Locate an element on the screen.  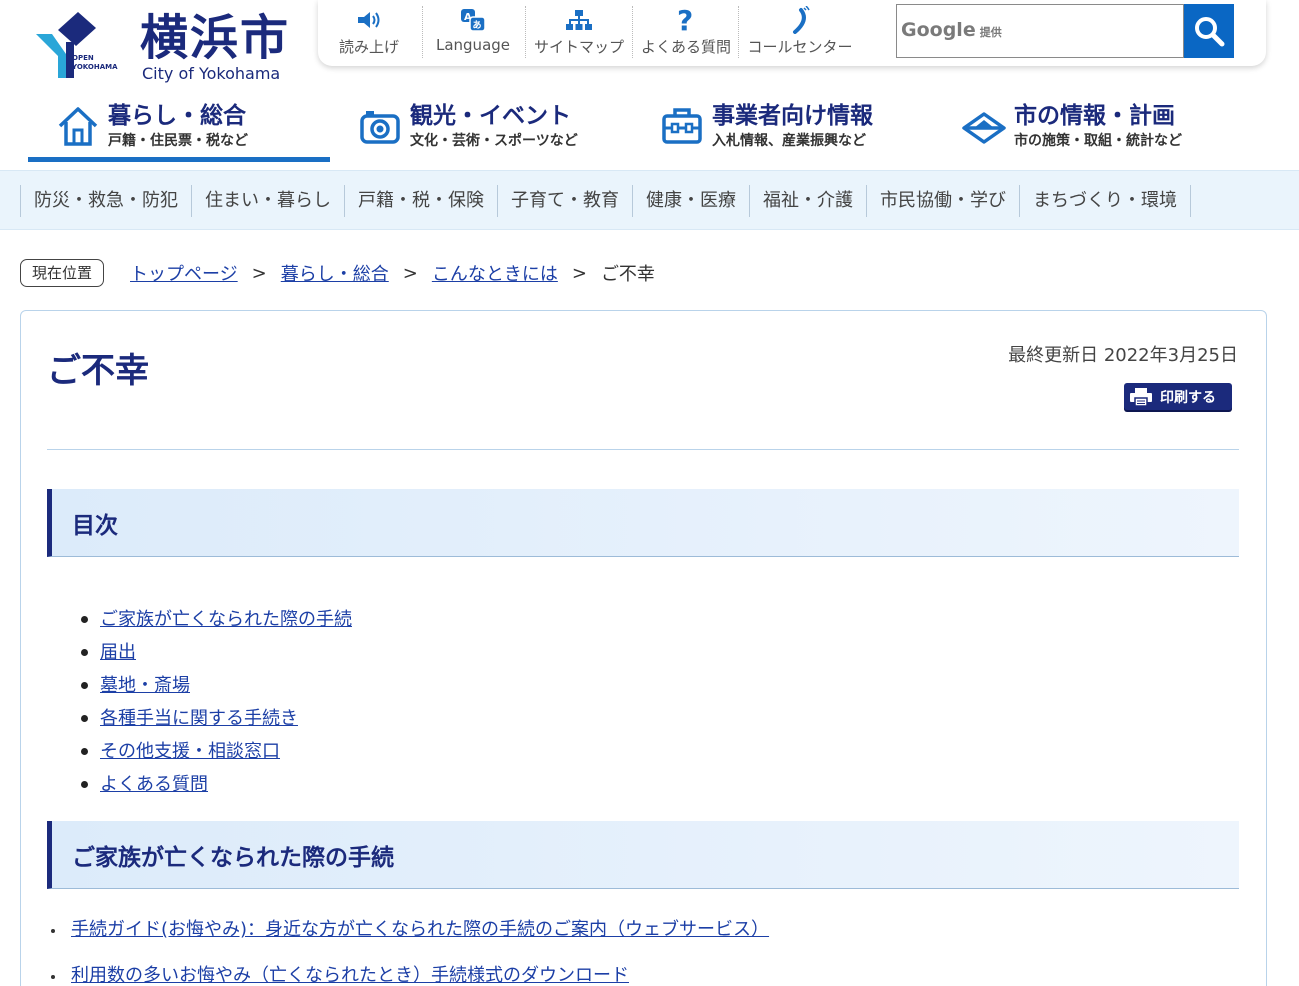
toc-link-allowances: 各種手当に関する手続き is located at coordinates (199, 718).